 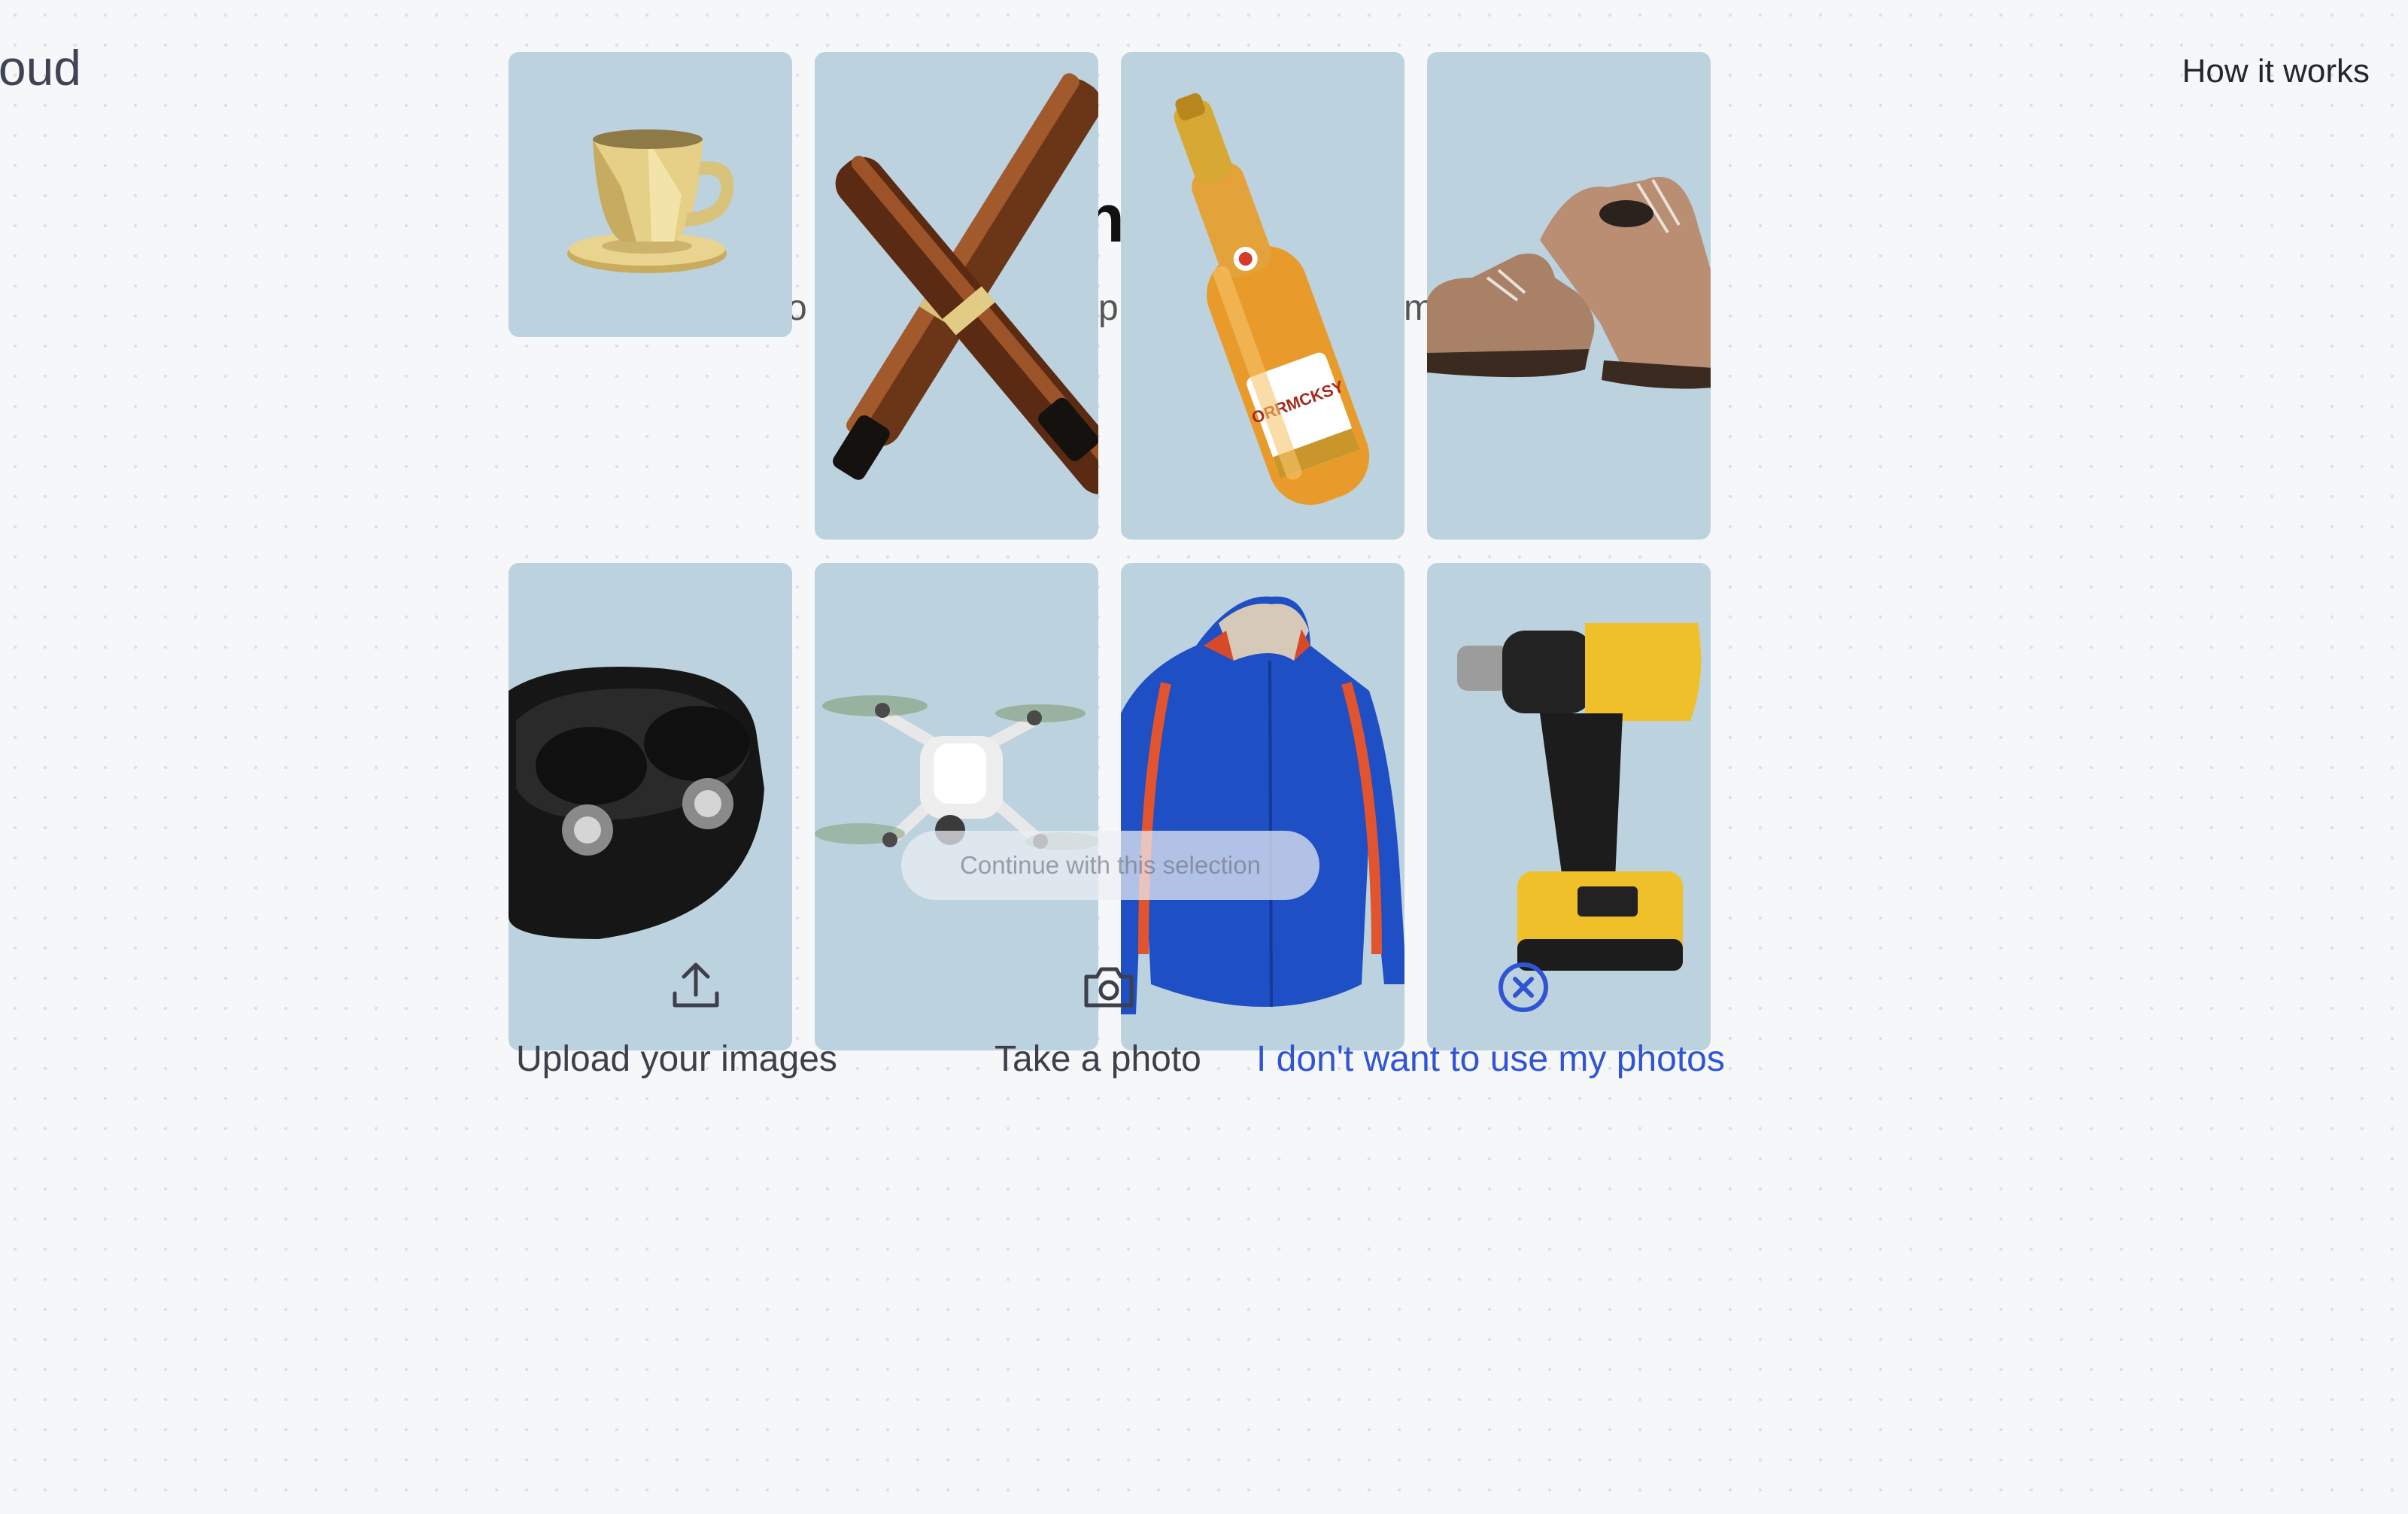 I want to click on shoes-image, so click(x=1569, y=283).